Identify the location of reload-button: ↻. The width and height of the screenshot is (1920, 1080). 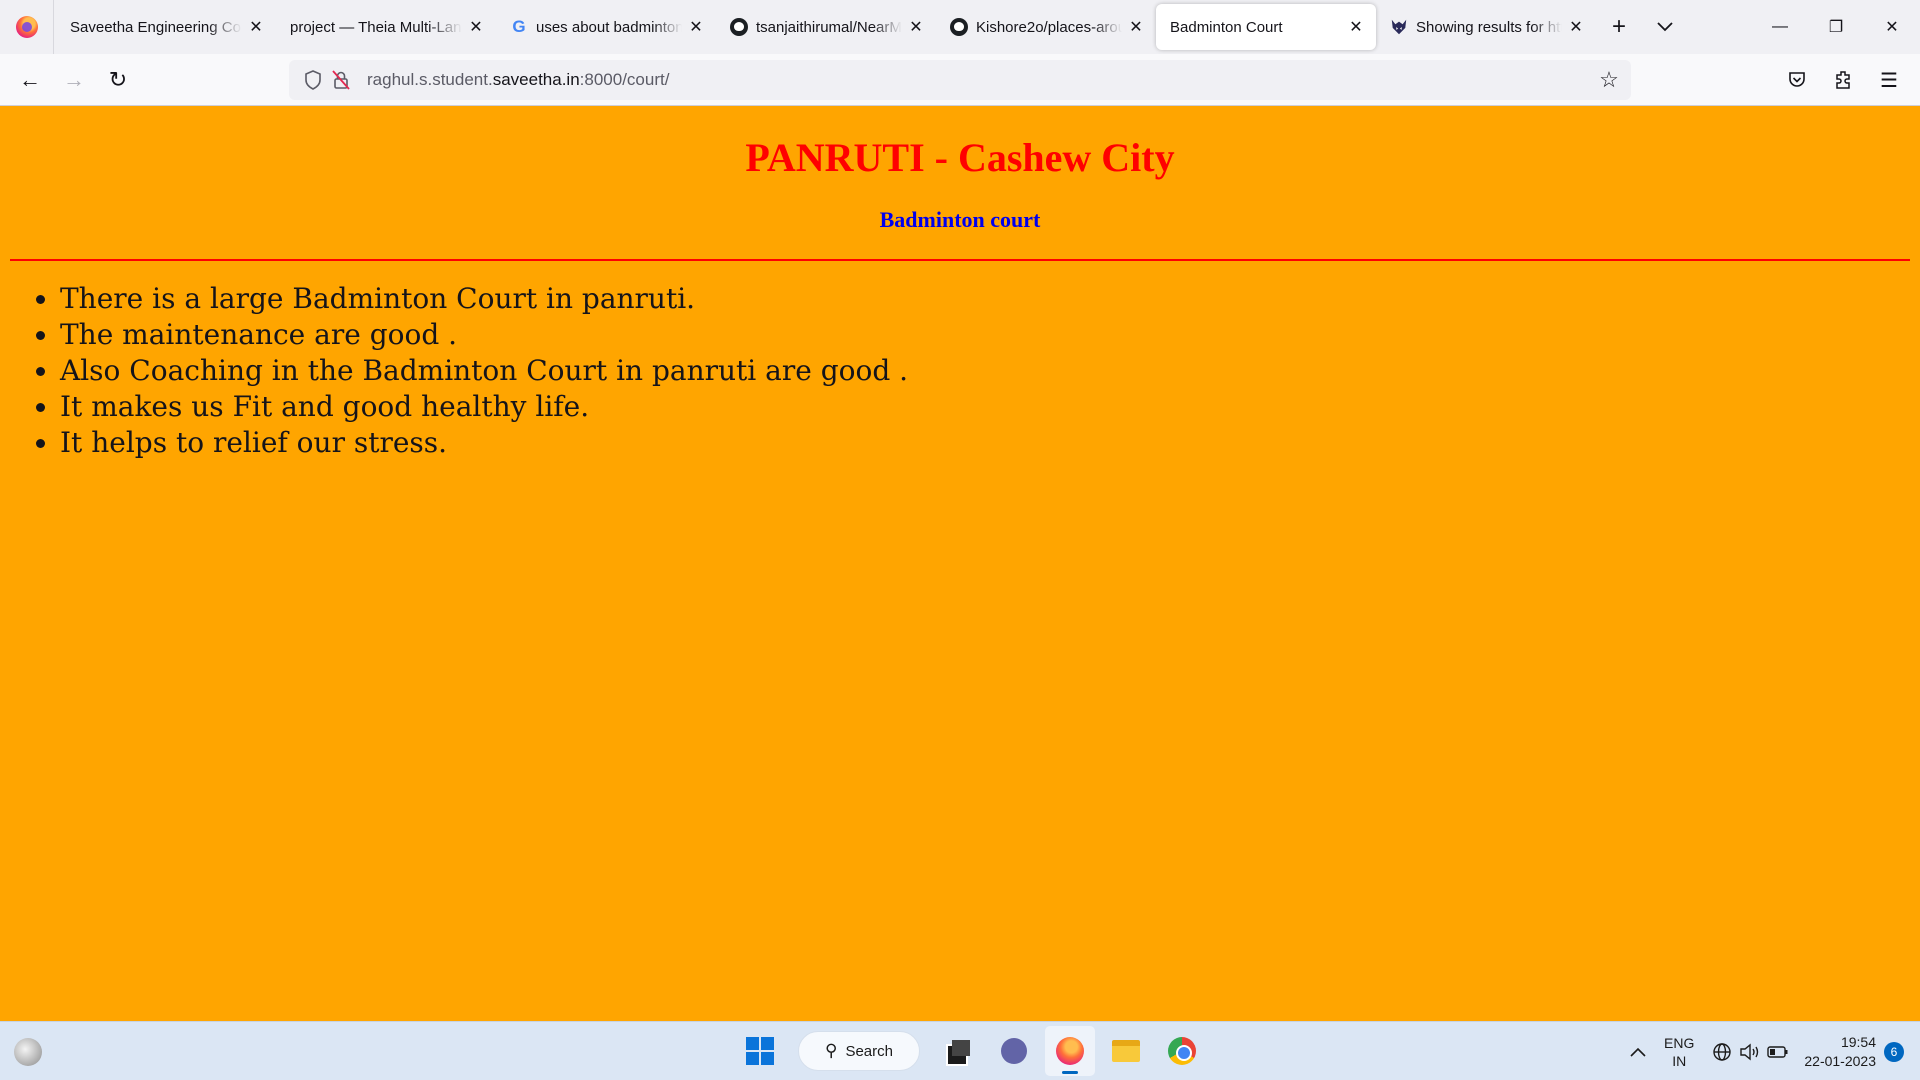
(118, 80).